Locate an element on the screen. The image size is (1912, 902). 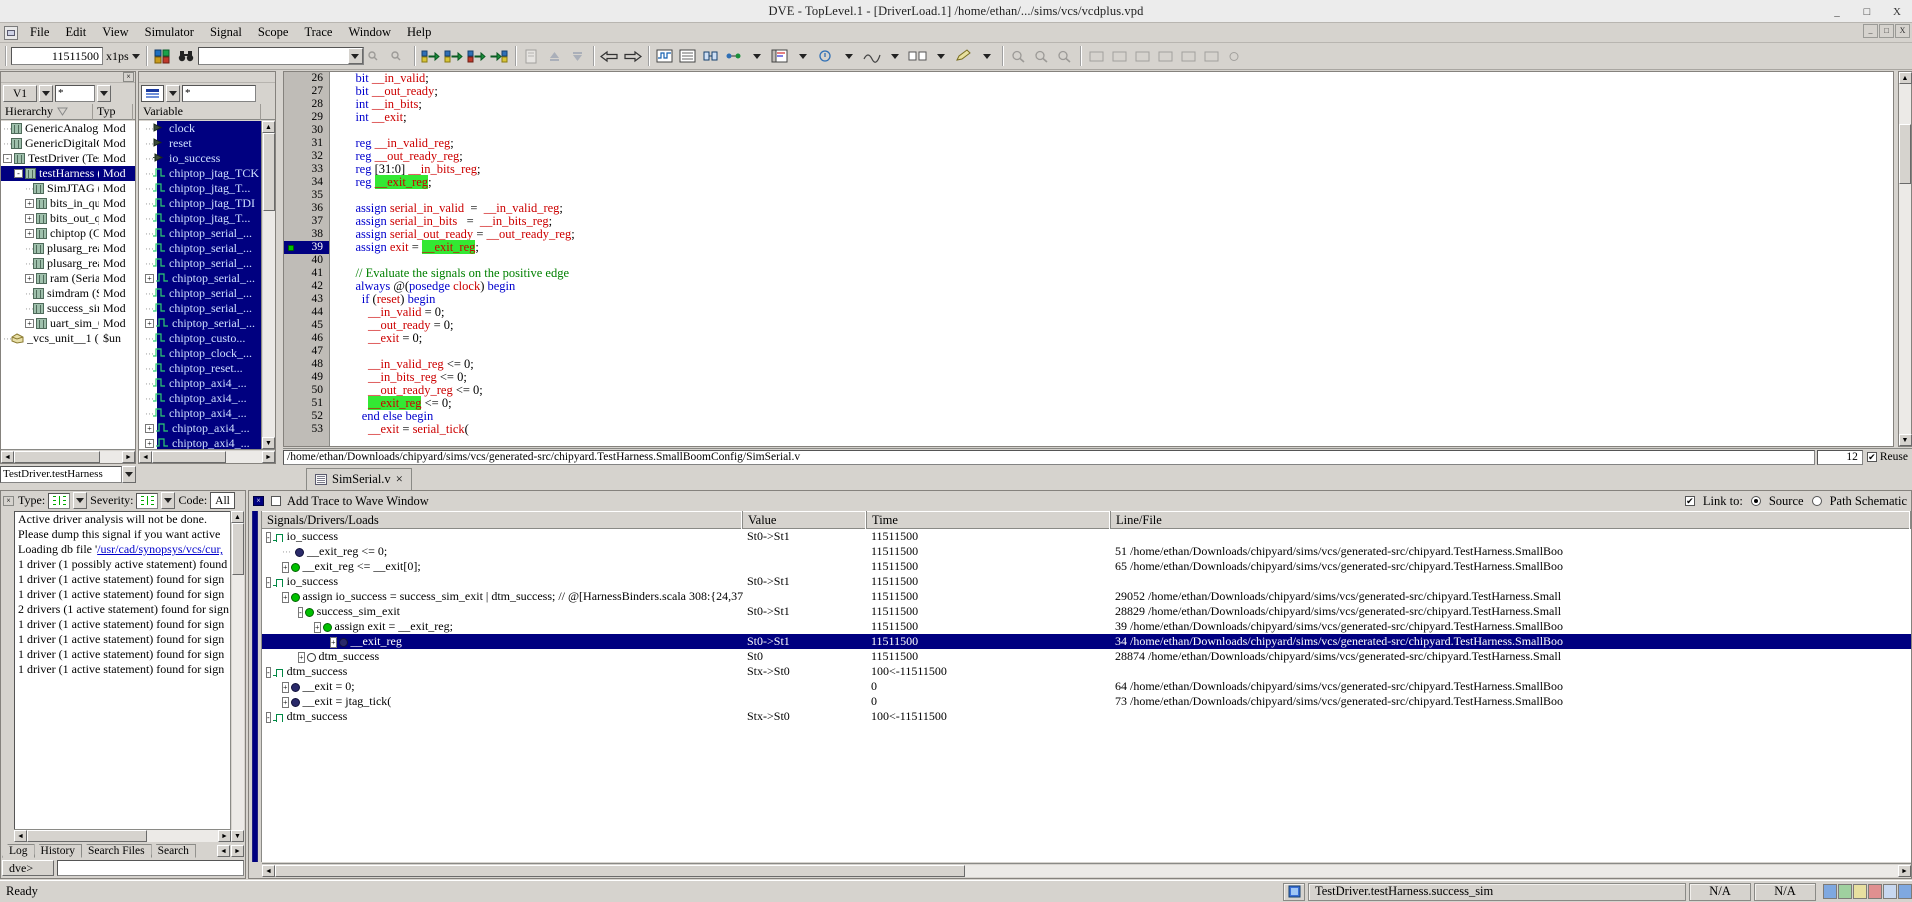
log-type-dropdown-icon is located at coordinates (80, 500).